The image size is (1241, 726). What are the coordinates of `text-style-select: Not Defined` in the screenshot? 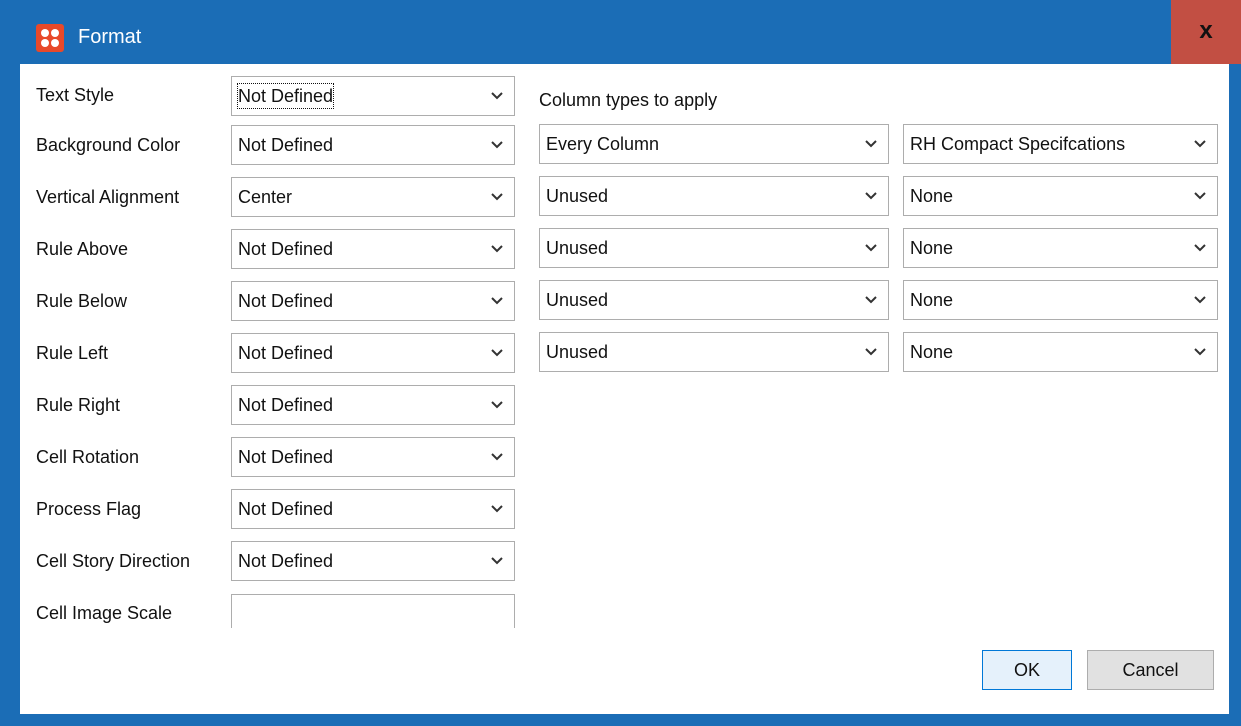 It's located at (373, 96).